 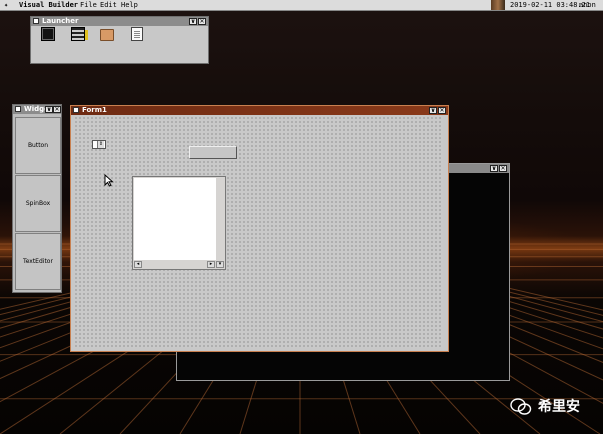 I want to click on palette-item-label: TextEditor, so click(x=38, y=261).